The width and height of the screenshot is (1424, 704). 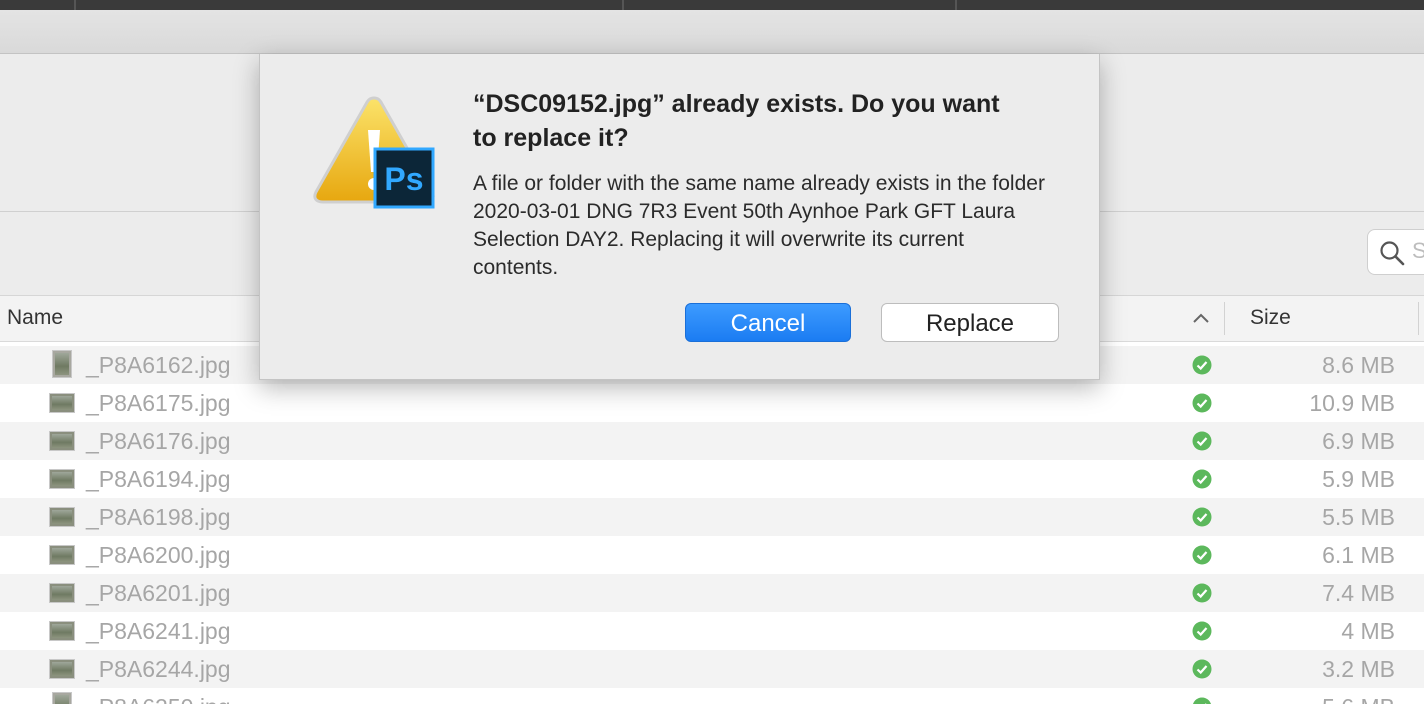 I want to click on file-size: 5.5 MB, so click(x=1358, y=517).